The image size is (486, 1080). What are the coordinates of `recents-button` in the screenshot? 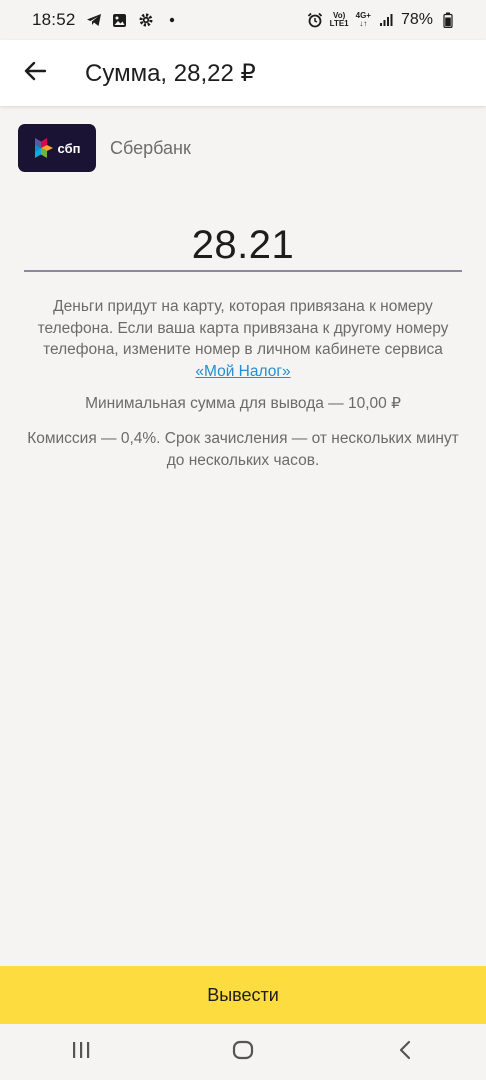 It's located at (81, 1052).